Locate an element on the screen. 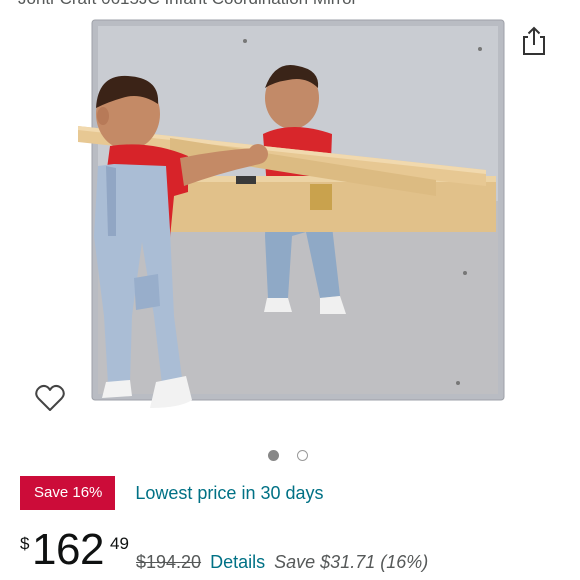  savings-amount: Save $31.71 (16%) is located at coordinates (351, 562).